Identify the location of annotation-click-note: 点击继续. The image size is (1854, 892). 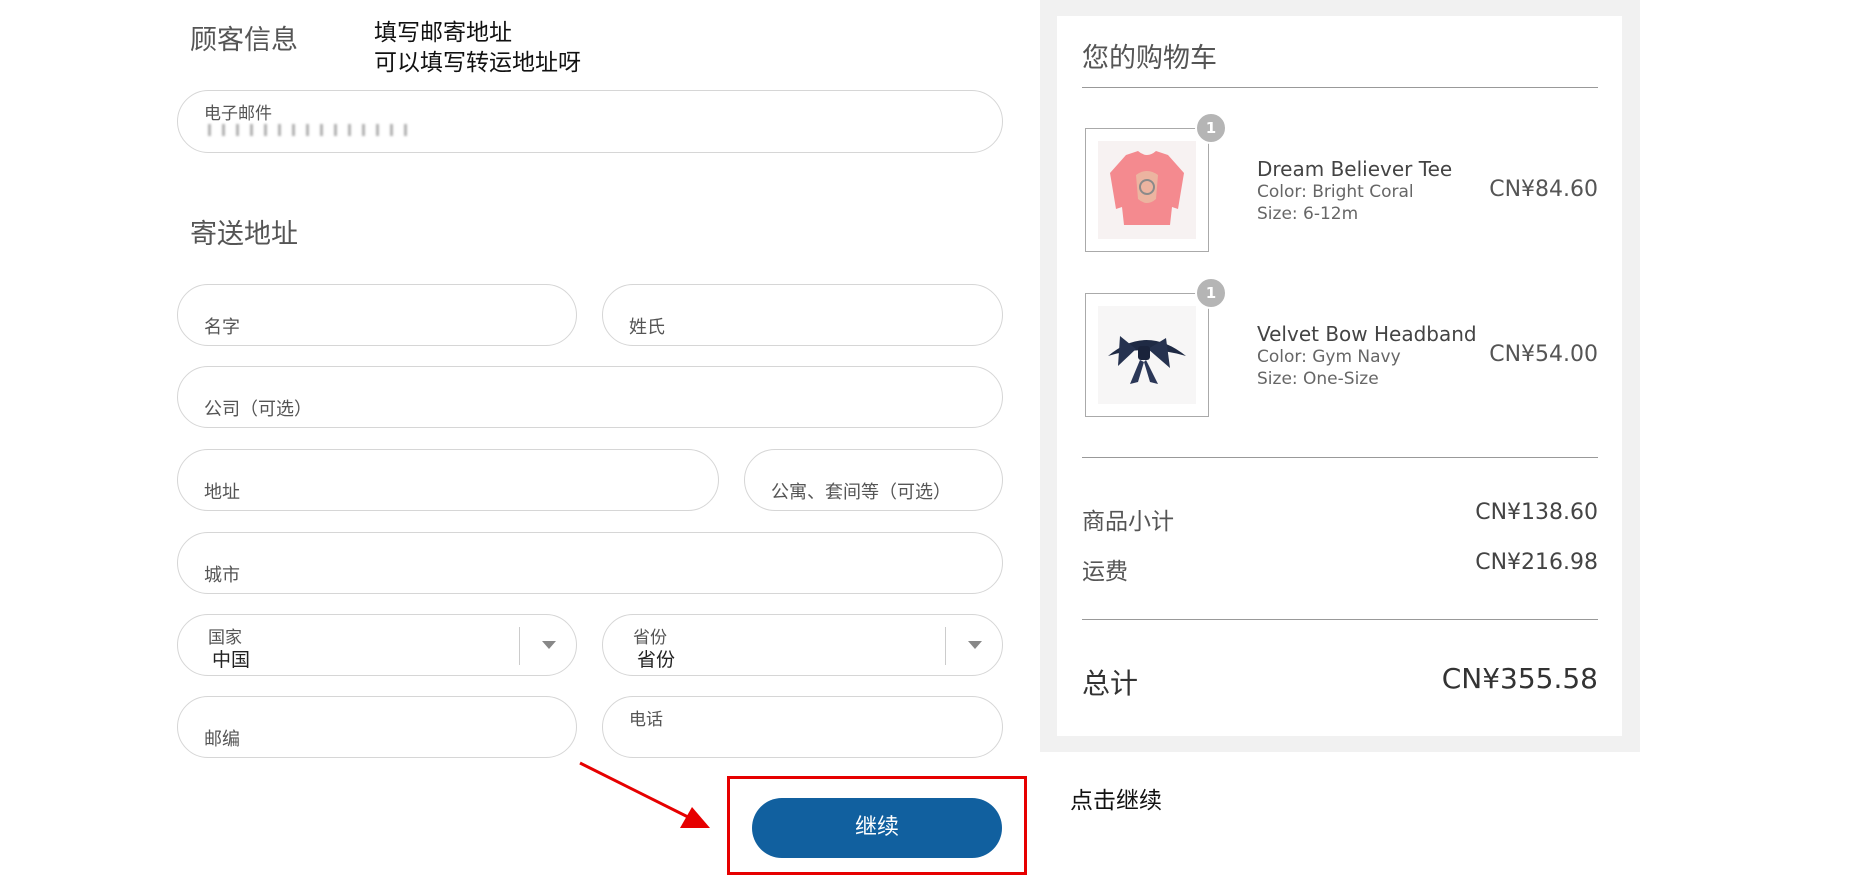
(1116, 801).